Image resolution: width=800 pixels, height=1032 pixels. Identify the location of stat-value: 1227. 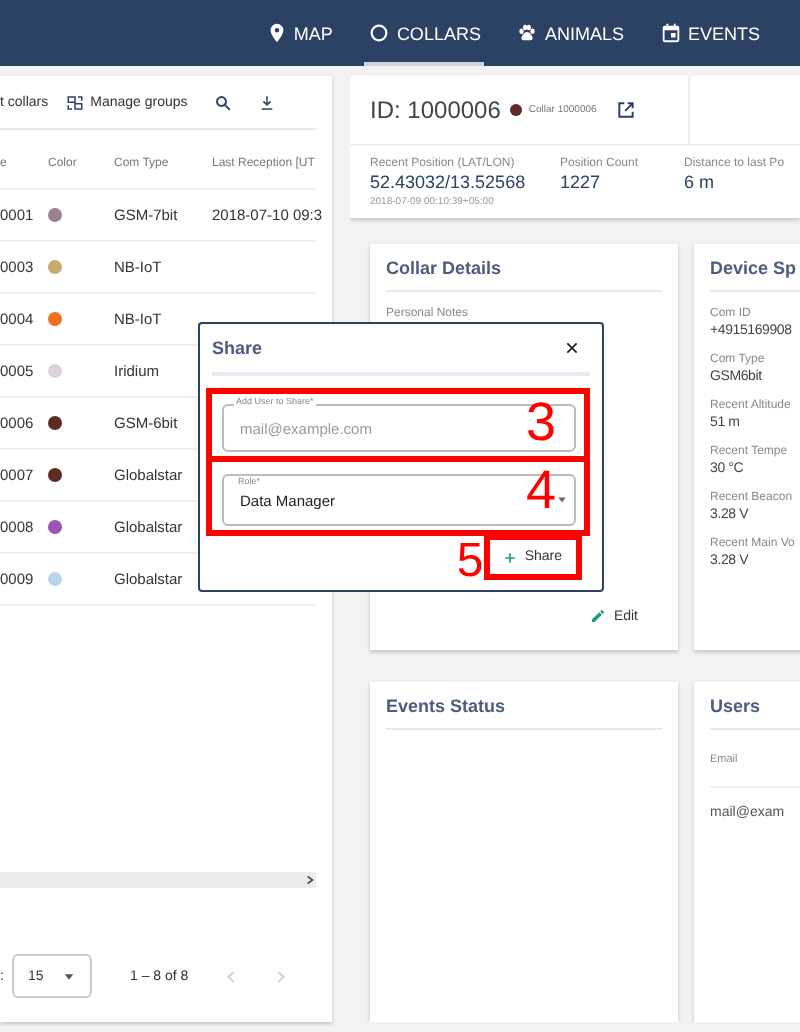
(581, 182).